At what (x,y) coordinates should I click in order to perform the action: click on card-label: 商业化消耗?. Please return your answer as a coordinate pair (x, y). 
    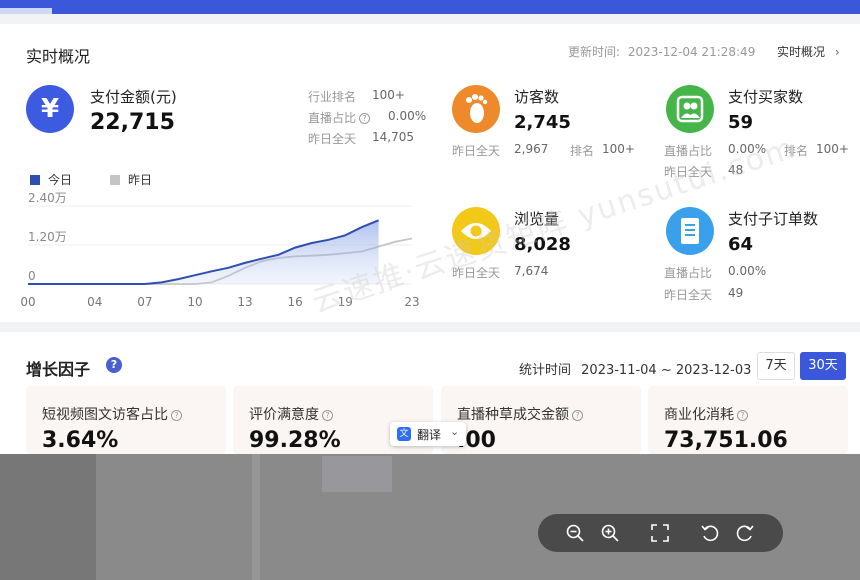
    Looking at the image, I should click on (706, 414).